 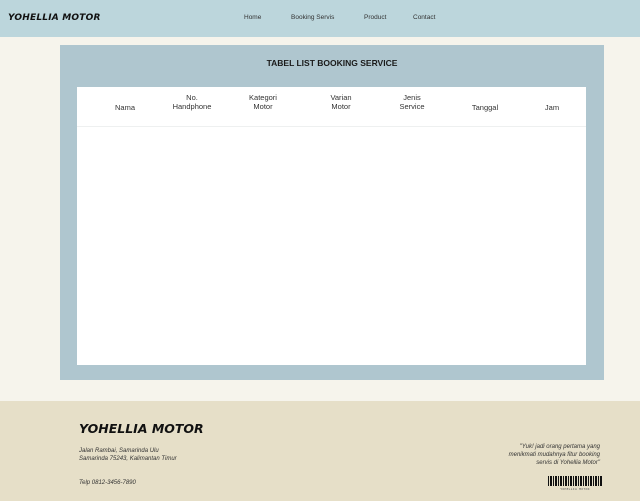 I want to click on column-header-varian-motor: Varian Motor, so click(x=341, y=102).